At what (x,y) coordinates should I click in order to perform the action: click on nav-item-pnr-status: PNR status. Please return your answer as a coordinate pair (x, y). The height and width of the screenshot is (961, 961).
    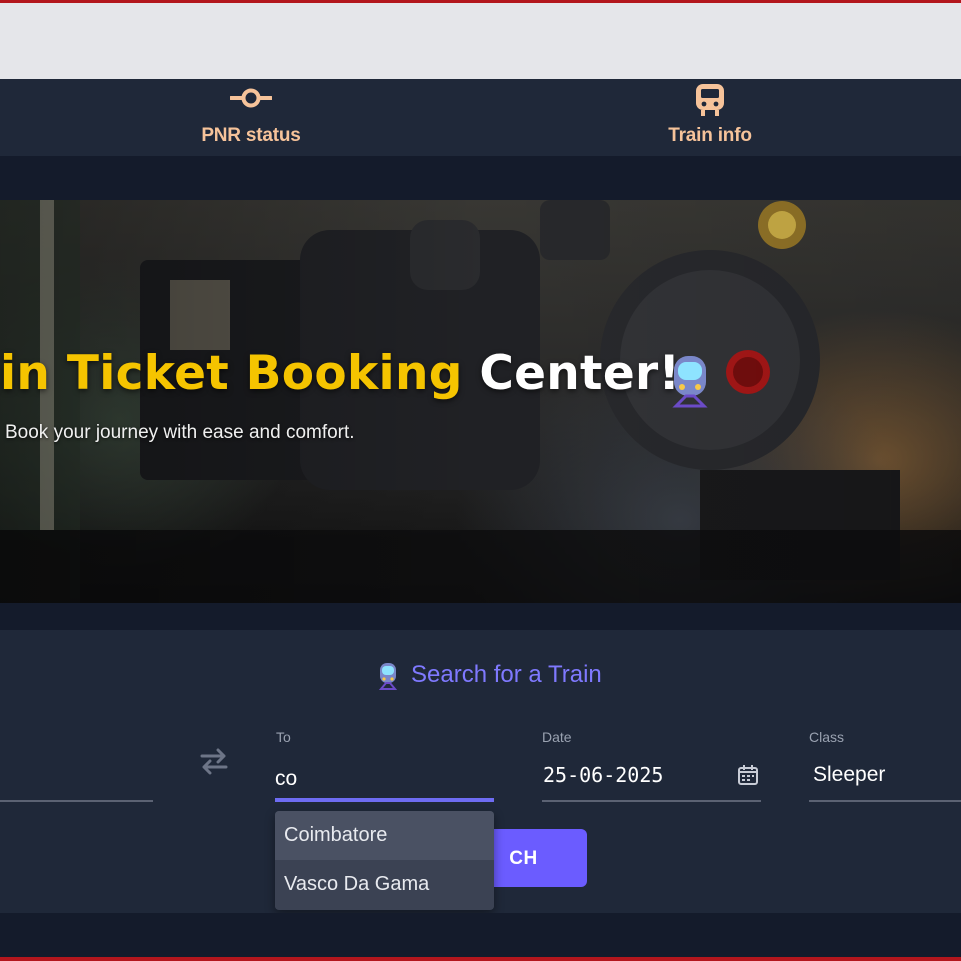
    Looking at the image, I should click on (251, 117).